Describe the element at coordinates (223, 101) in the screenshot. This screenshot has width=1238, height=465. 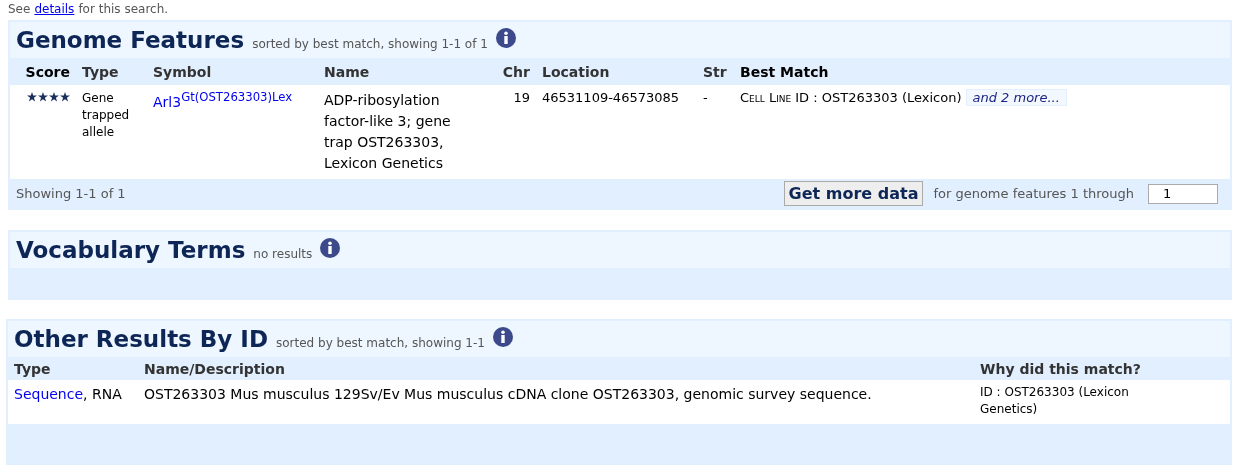
I see `symbol-link: Arl3$^{Gt(OST263303)Lex}$` at that location.